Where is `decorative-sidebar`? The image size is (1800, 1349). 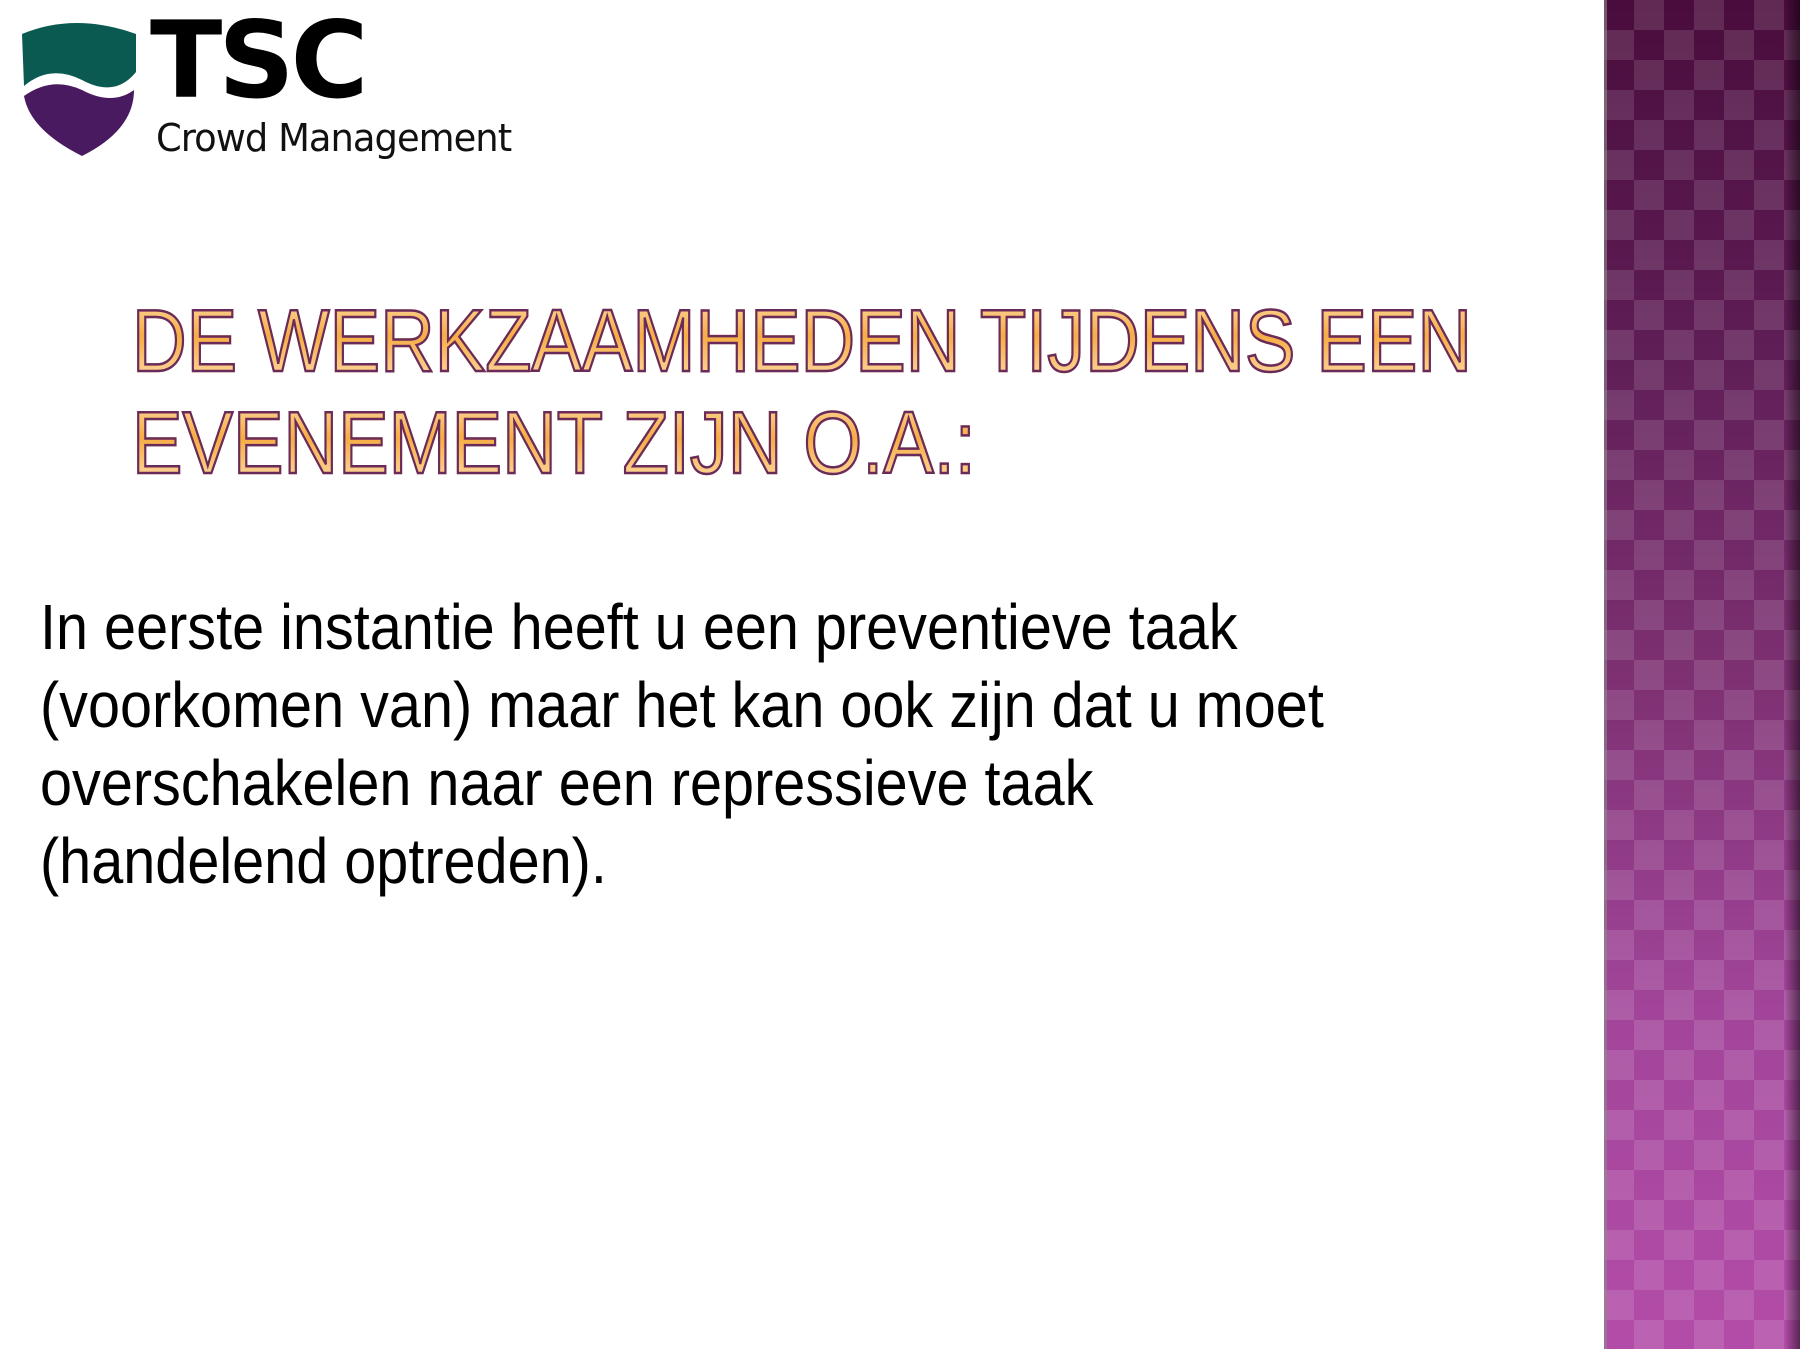 decorative-sidebar is located at coordinates (1702, 674).